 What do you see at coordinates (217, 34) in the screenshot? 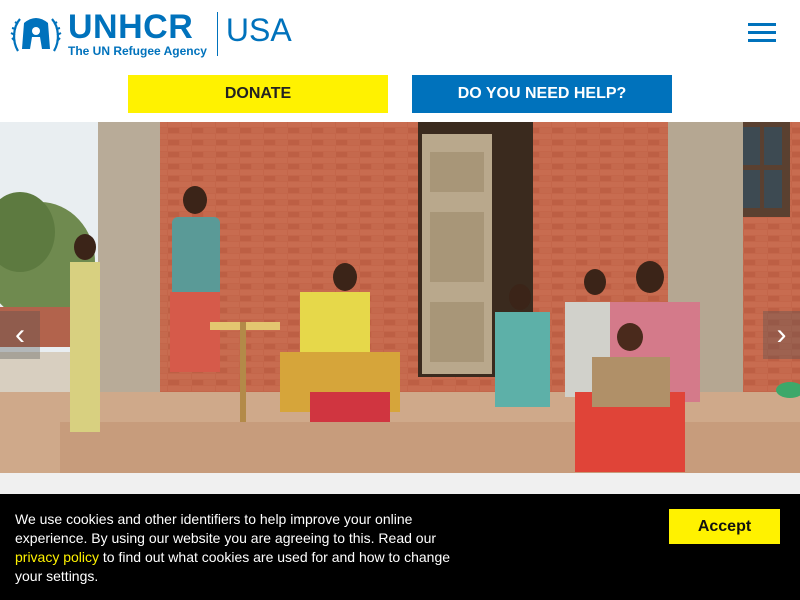
I see `logo-divider` at bounding box center [217, 34].